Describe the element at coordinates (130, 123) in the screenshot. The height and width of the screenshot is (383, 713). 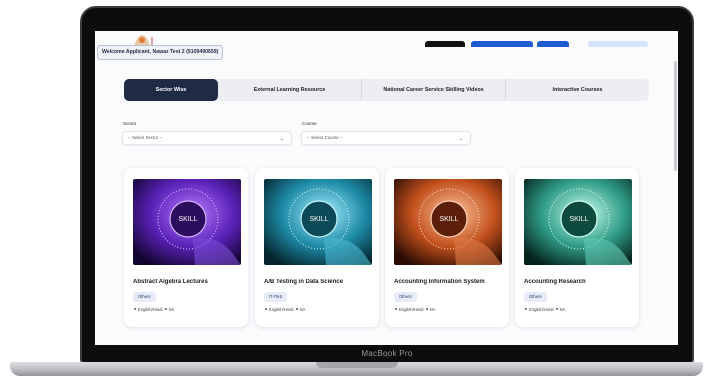
I see `sector-label: Sector` at that location.